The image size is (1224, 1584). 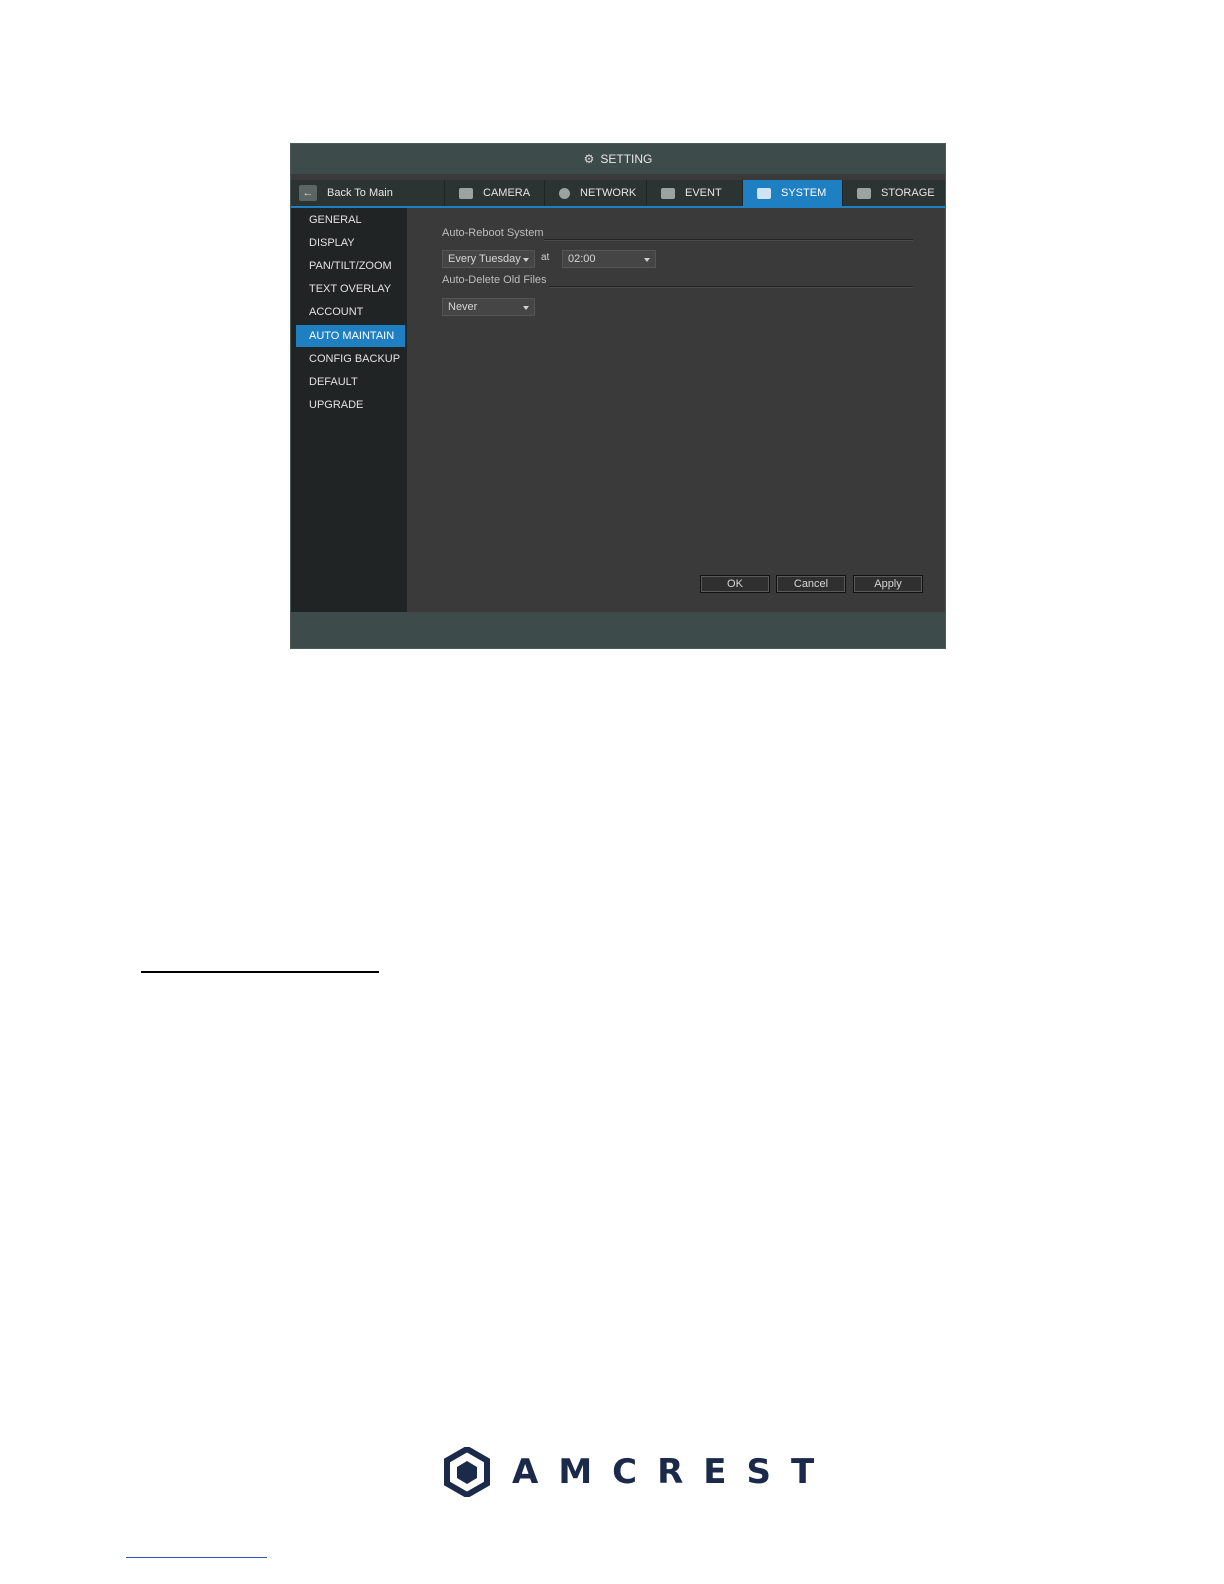 What do you see at coordinates (673, 1472) in the screenshot?
I see `brand-name: AMCREST` at bounding box center [673, 1472].